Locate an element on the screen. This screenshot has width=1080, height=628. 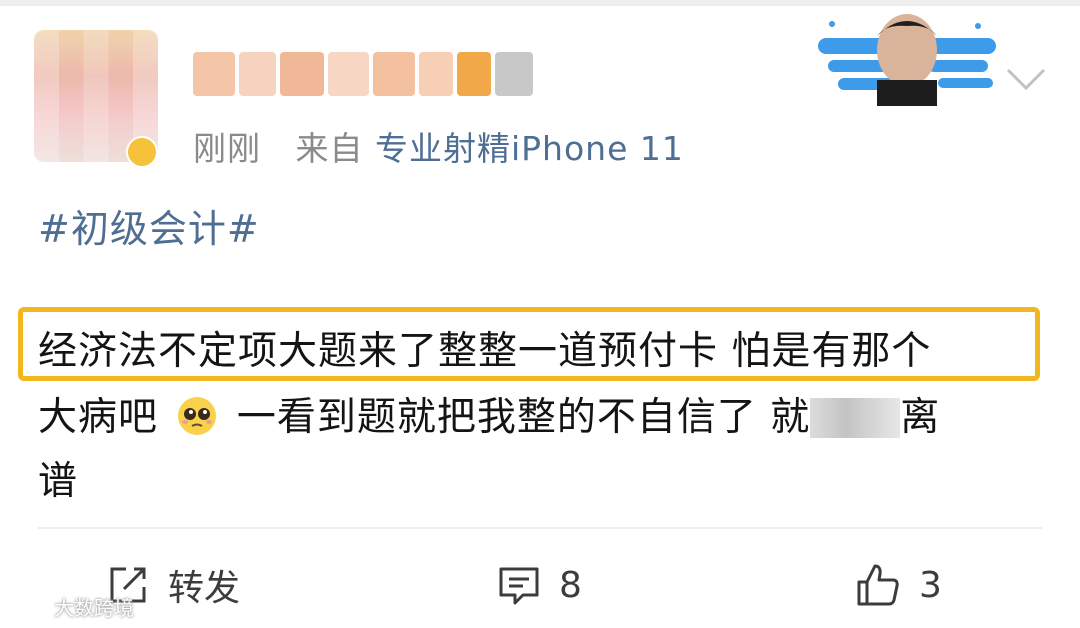
top-divider is located at coordinates (540, 3).